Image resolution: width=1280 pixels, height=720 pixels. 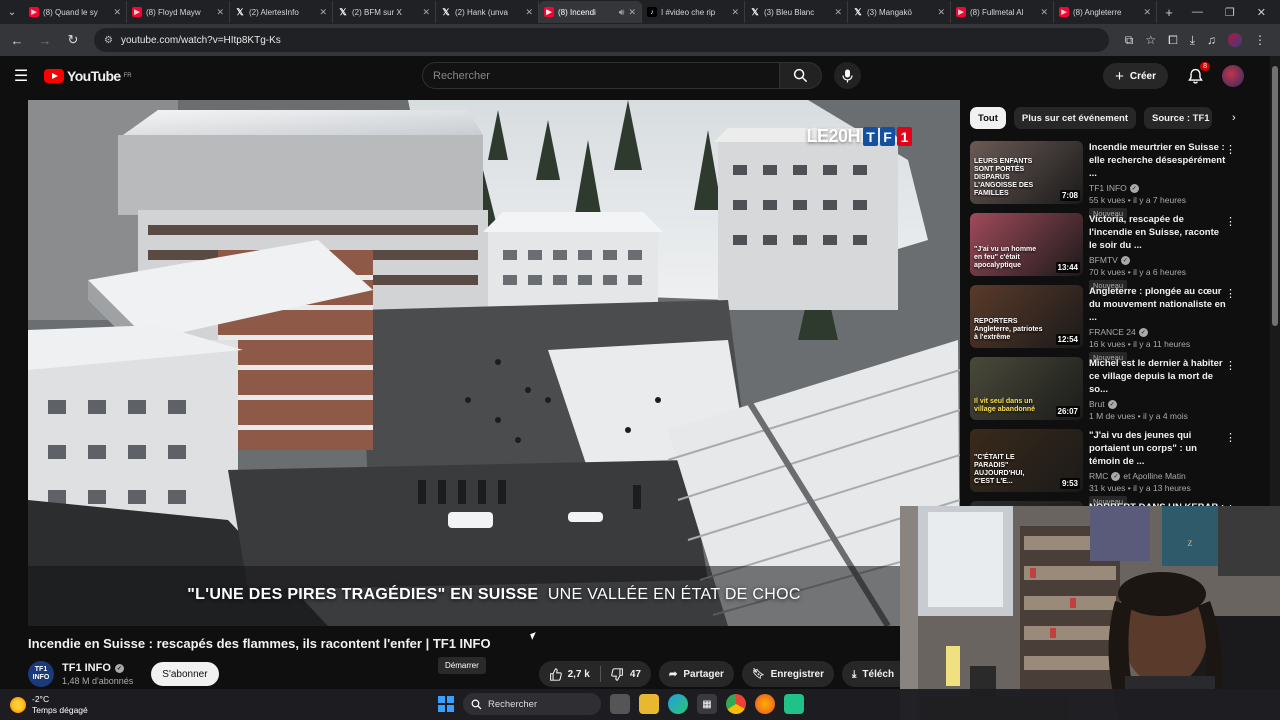 I want to click on recommendation-channel: RMC, so click(x=1098, y=476).